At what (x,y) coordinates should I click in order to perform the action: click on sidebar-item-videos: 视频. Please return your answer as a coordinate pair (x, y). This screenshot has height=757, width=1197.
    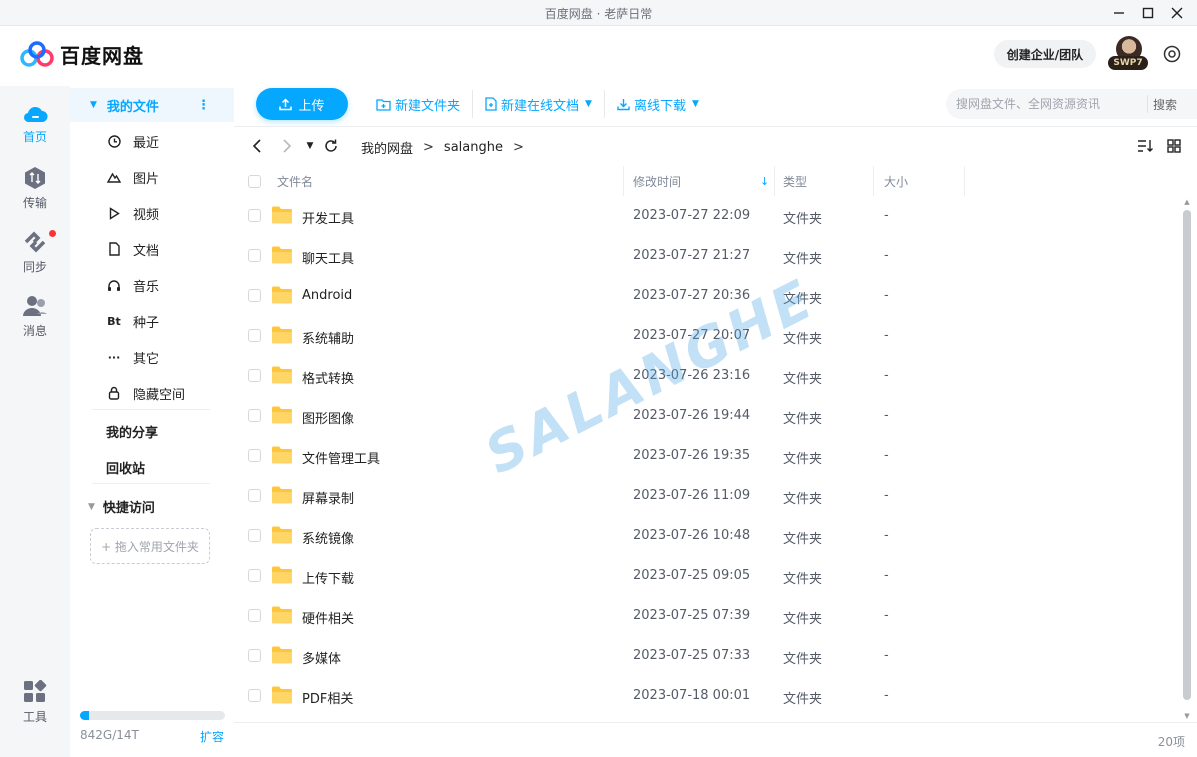
    Looking at the image, I should click on (152, 213).